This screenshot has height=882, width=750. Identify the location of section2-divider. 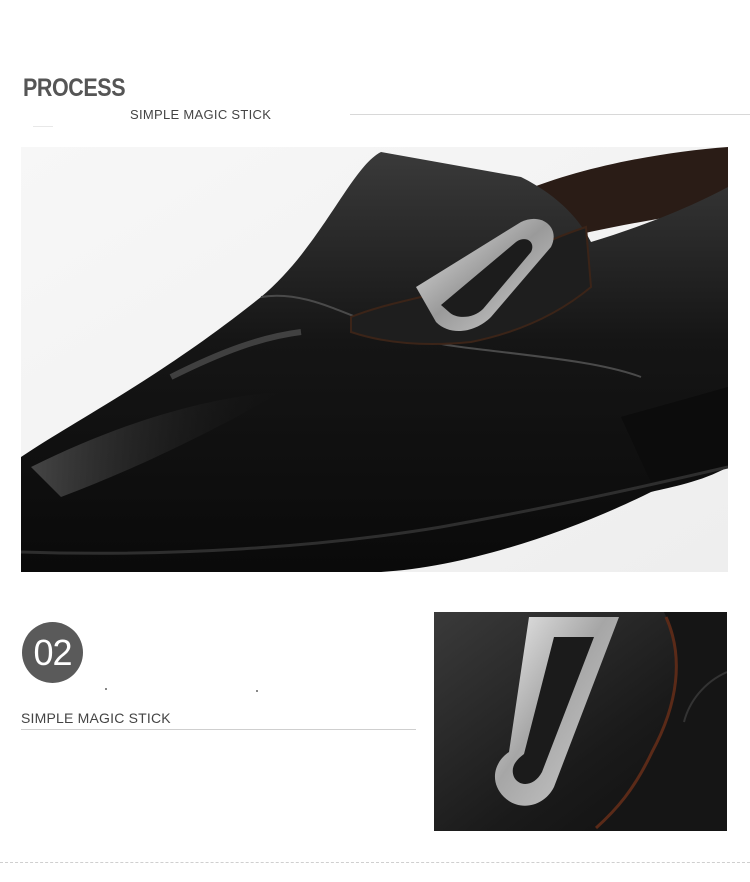
(218, 729).